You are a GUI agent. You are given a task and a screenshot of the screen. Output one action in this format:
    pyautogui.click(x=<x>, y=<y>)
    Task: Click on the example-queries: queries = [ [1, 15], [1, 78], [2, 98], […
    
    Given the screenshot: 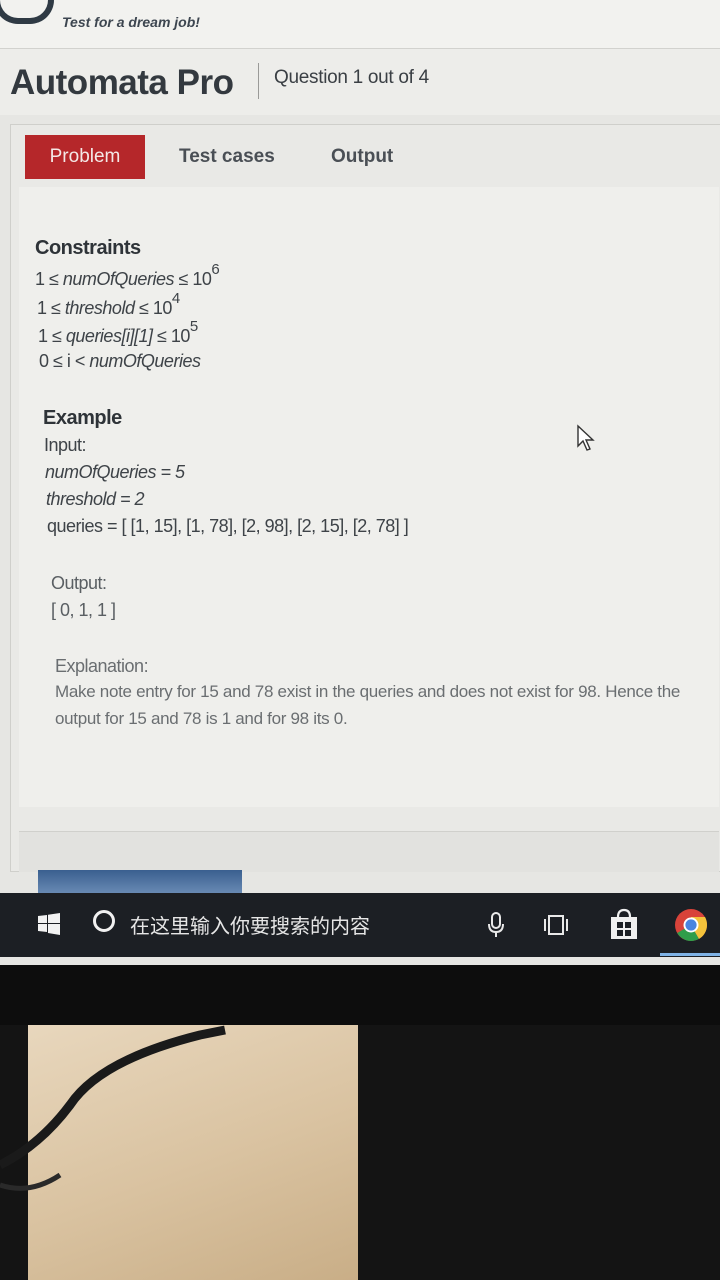 What is the action you would take?
    pyautogui.click(x=228, y=526)
    